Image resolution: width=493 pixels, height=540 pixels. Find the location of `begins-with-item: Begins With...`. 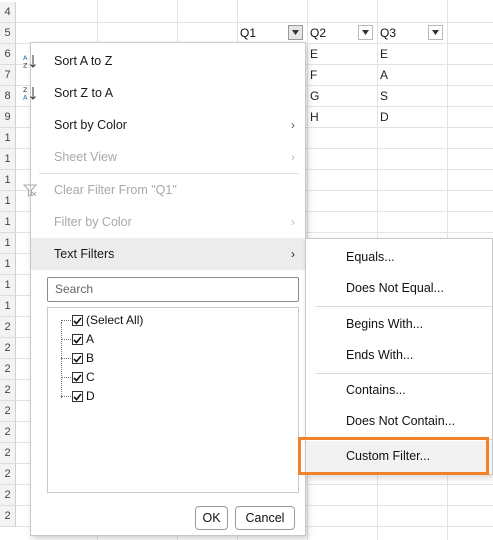

begins-with-item: Begins With... is located at coordinates (399, 324).